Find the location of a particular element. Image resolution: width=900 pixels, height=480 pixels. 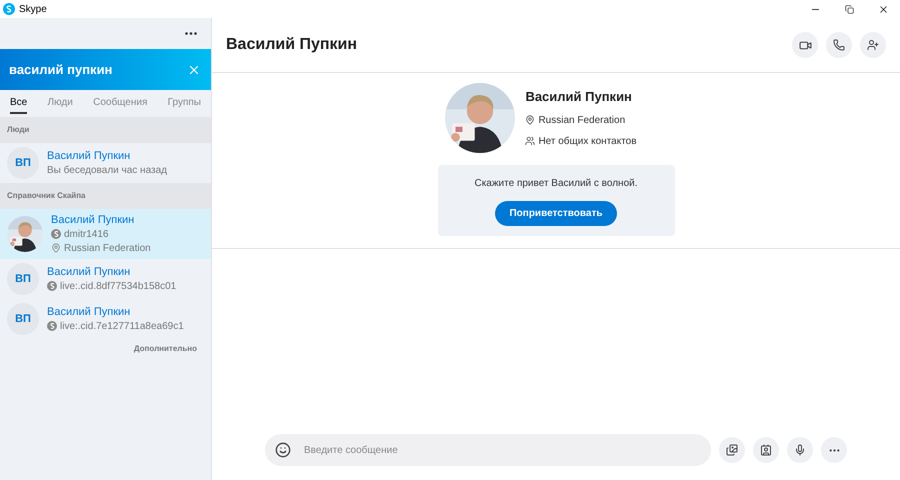

filter-tab: Сообщения is located at coordinates (120, 104).